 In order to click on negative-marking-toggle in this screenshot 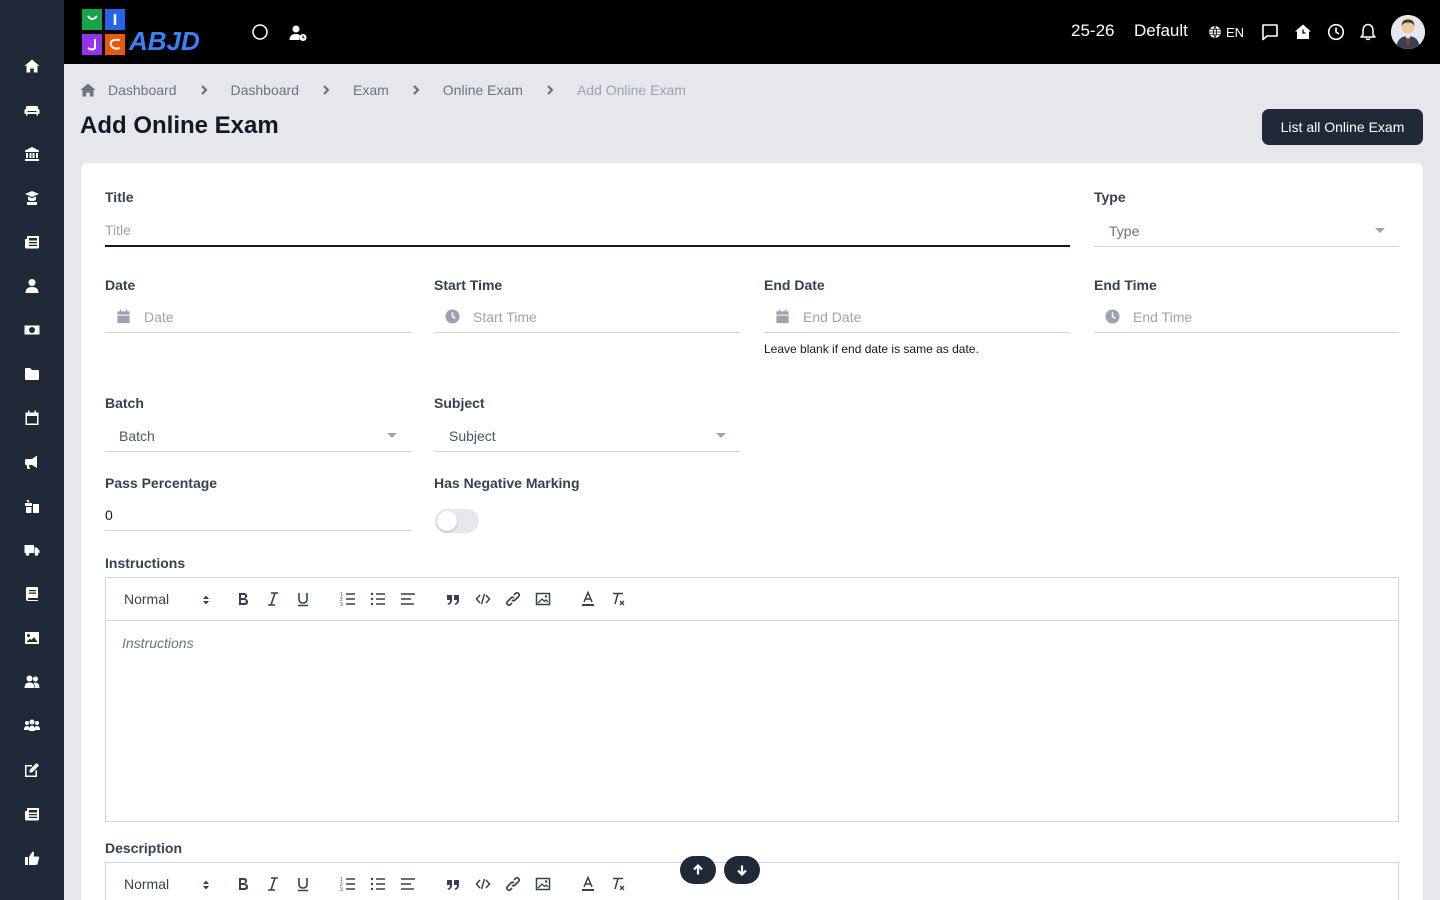, I will do `click(457, 521)`.